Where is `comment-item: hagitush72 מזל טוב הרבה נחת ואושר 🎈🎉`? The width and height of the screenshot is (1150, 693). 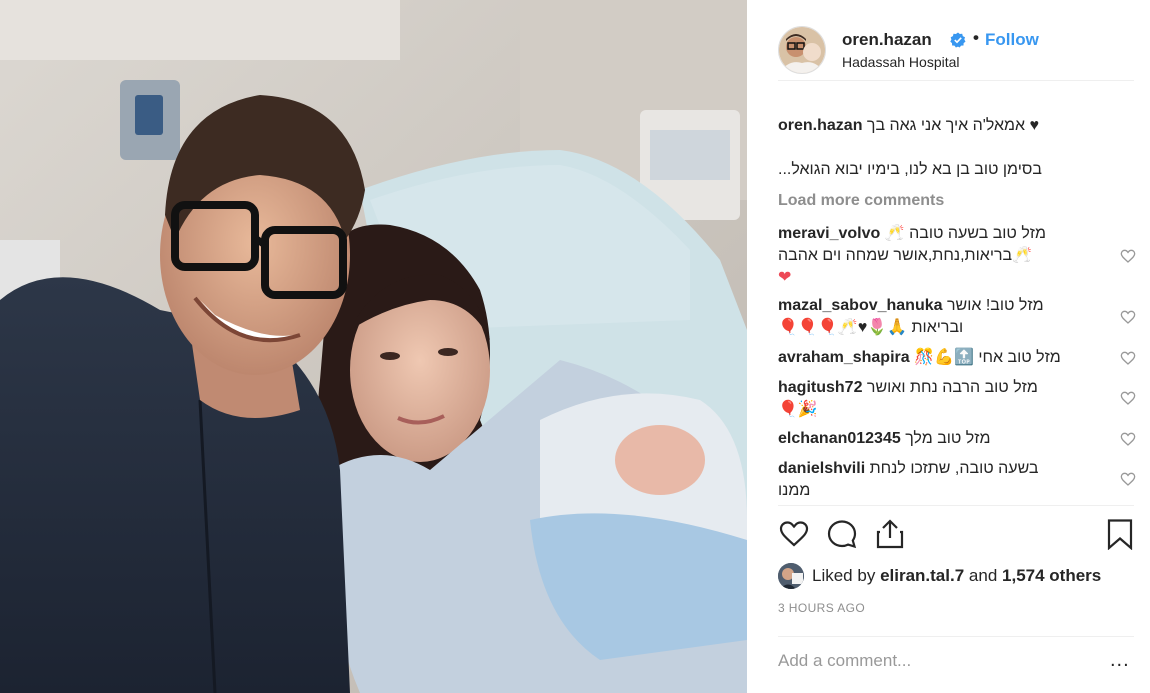 comment-item: hagitush72 מזל טוב הרבה נחת ואושר 🎈🎉 is located at coordinates (938, 399).